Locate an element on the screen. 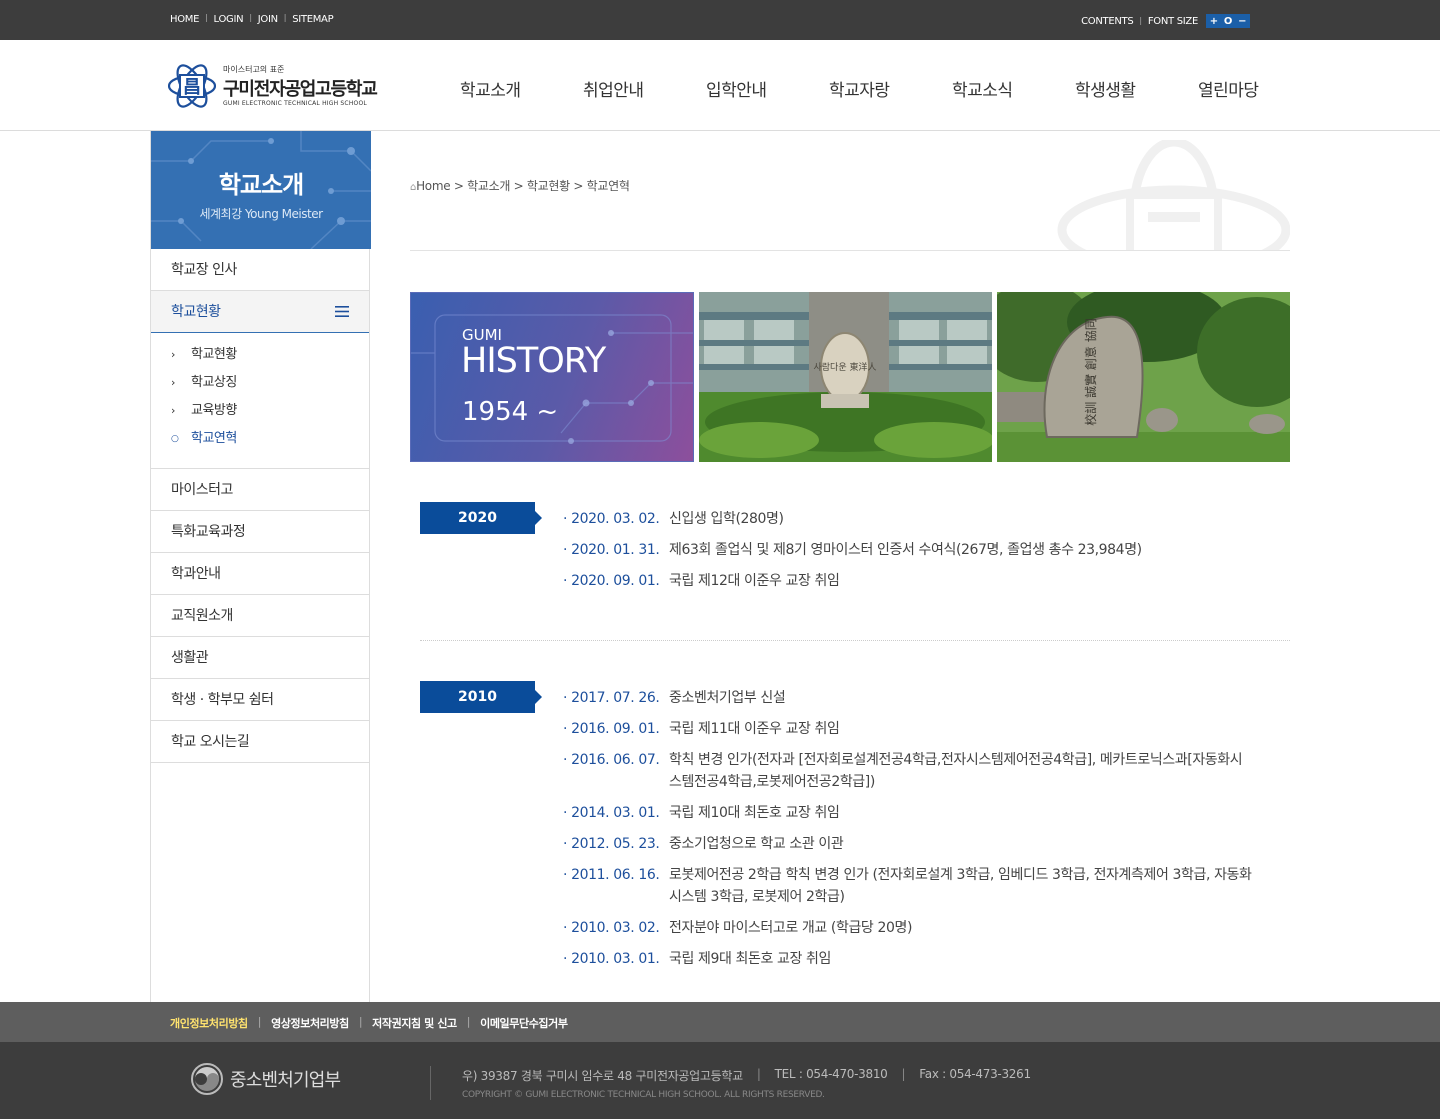 This screenshot has height=1119, width=1440. gnb-school-intro: 학교소개 is located at coordinates (521, 88).